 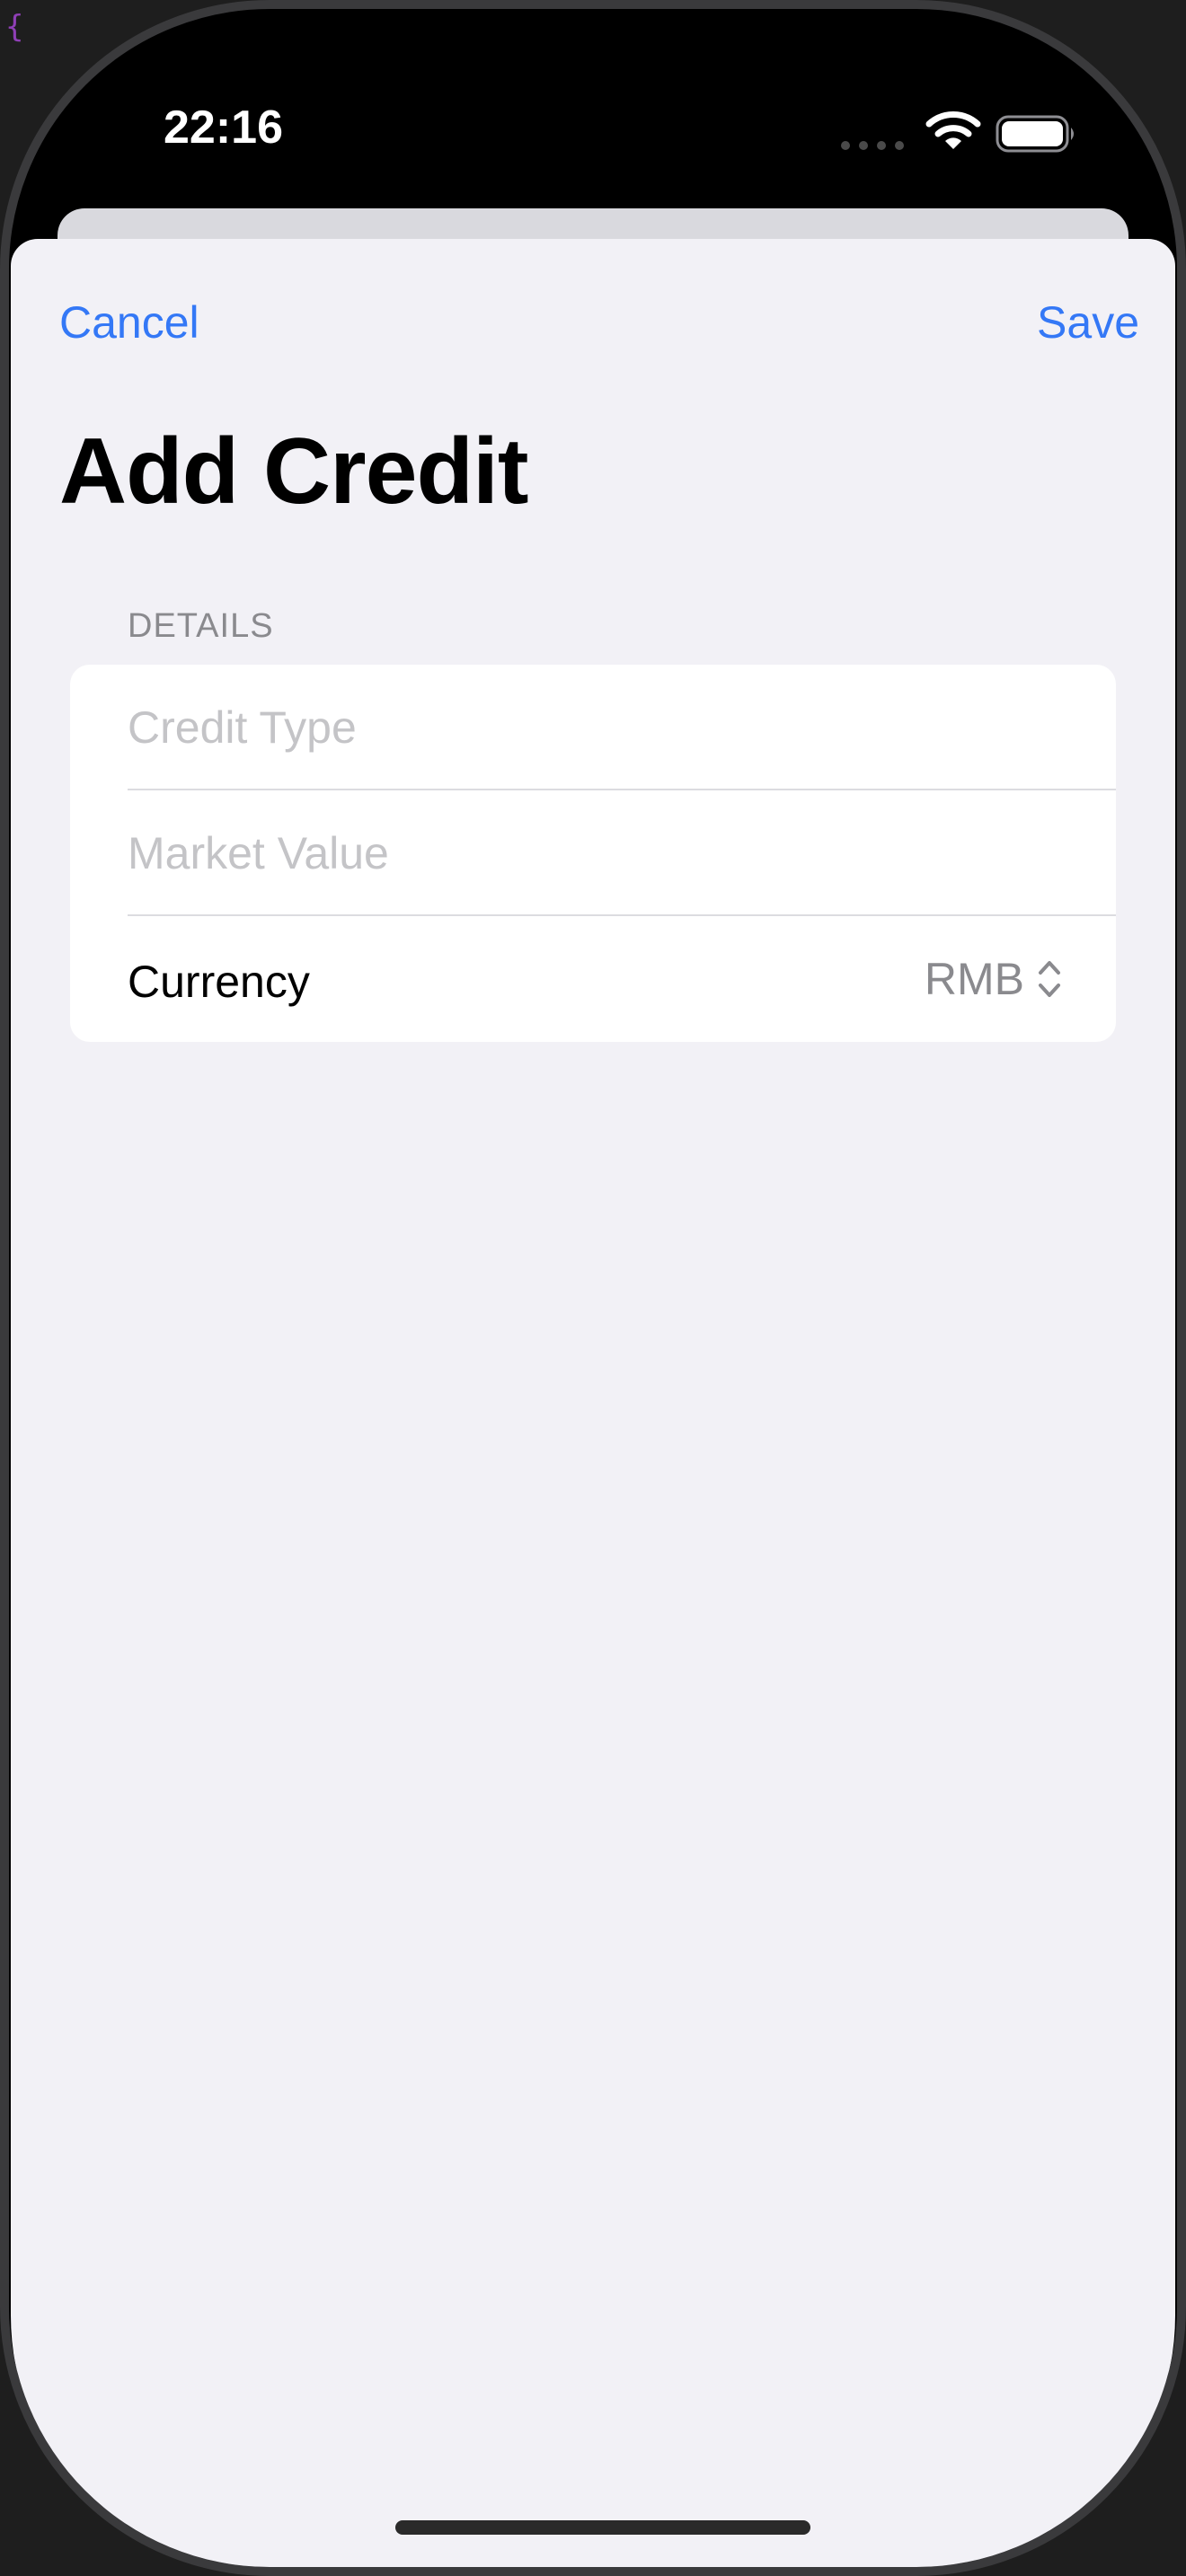 I want to click on currency-label: Currency, so click(x=219, y=982).